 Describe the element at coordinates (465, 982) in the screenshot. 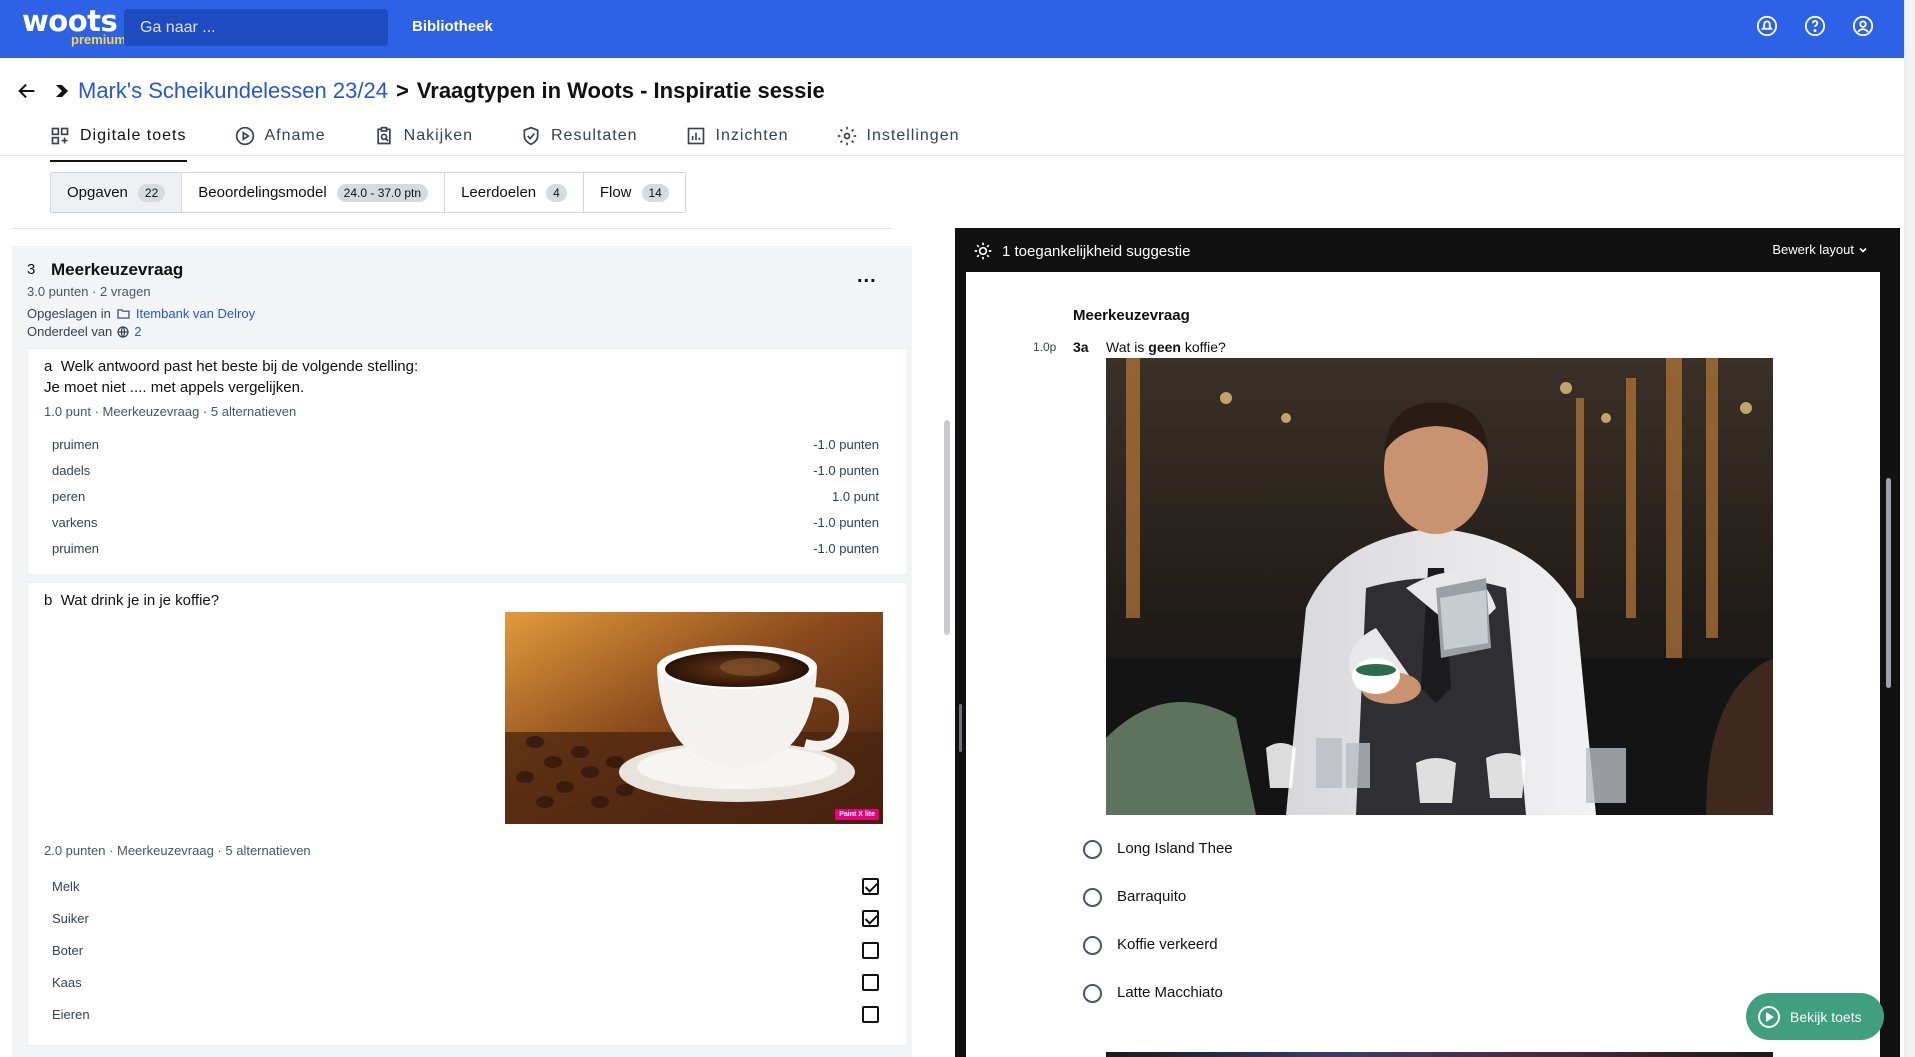

I see `checkbox-row: Kaas` at that location.